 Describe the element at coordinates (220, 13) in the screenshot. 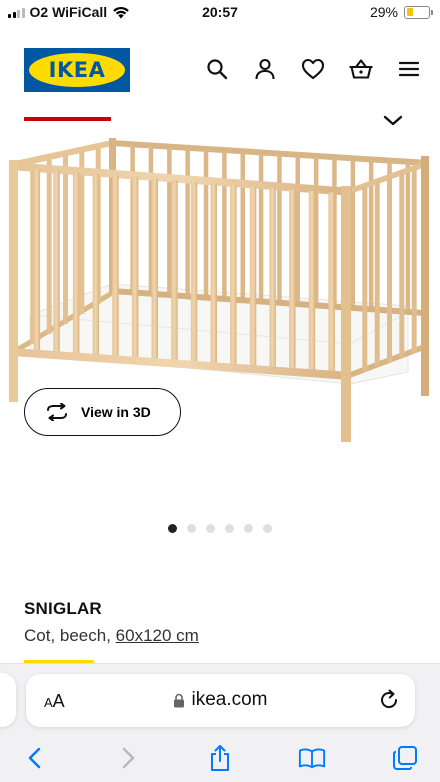

I see `status-bar: O2 WiFiCall 20:57 29%` at that location.